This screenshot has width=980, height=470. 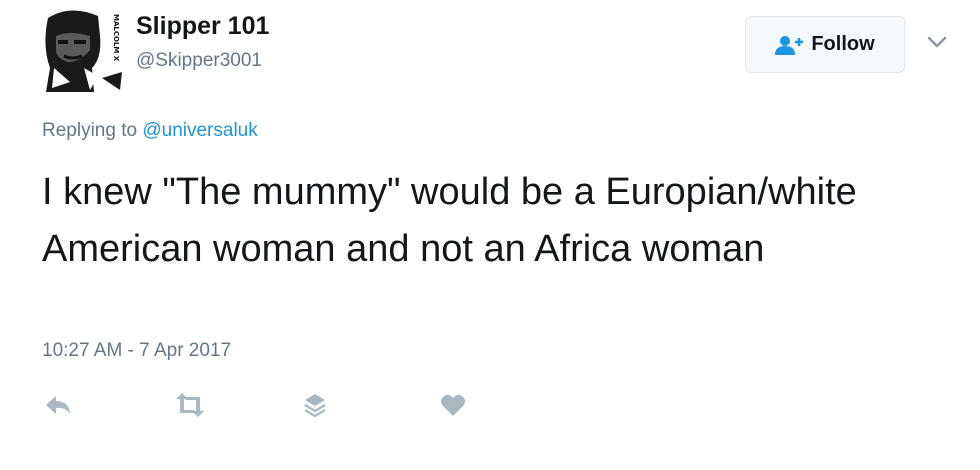 I want to click on add-user-icon, so click(x=789, y=45).